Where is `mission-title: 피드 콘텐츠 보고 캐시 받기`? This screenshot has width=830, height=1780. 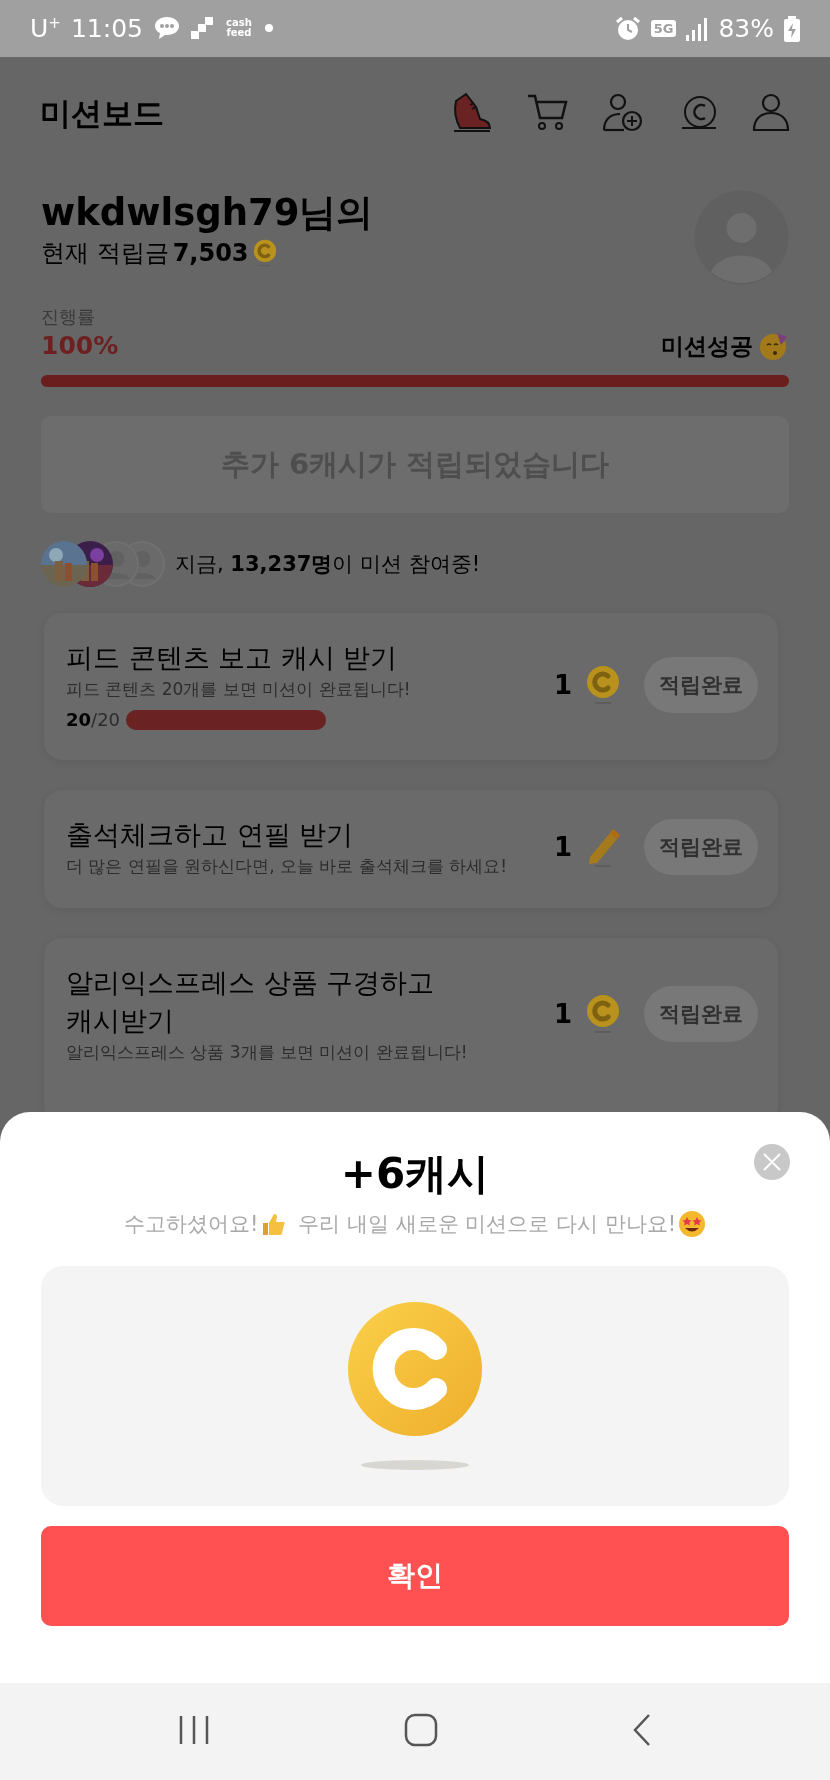
mission-title: 피드 콘텐츠 보고 캐시 받기 is located at coordinates (232, 658).